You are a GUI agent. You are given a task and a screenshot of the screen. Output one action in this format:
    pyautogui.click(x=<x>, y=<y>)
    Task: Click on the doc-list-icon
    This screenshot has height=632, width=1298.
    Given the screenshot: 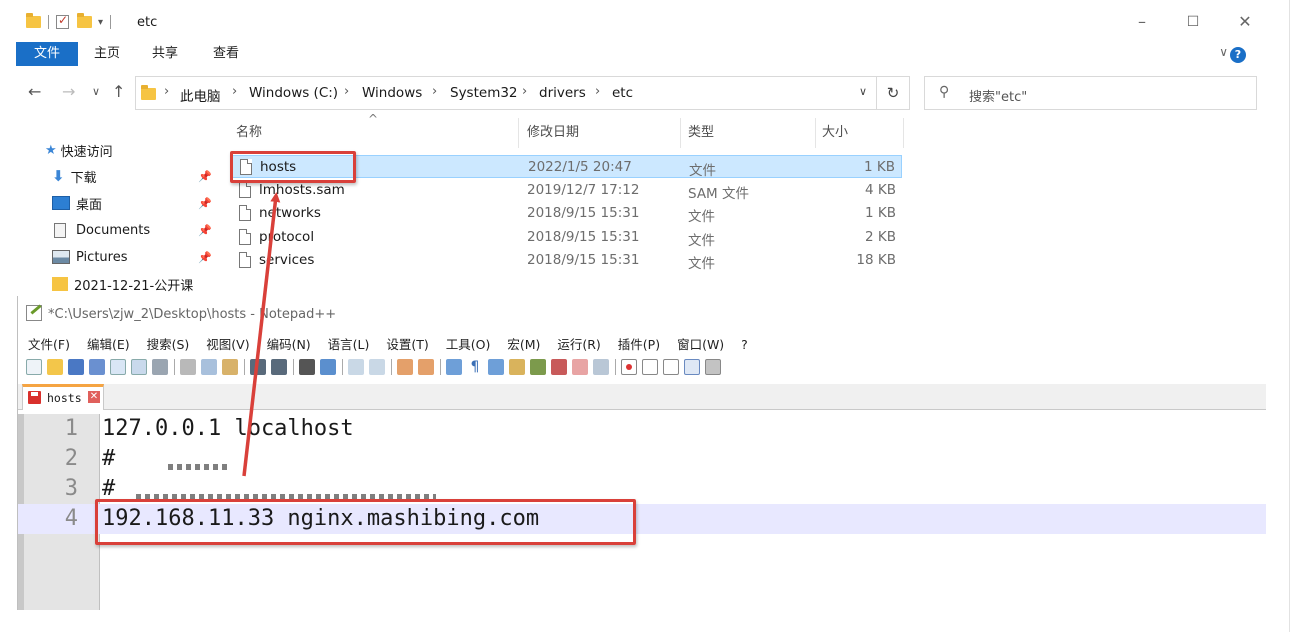 What is the action you would take?
    pyautogui.click(x=580, y=367)
    